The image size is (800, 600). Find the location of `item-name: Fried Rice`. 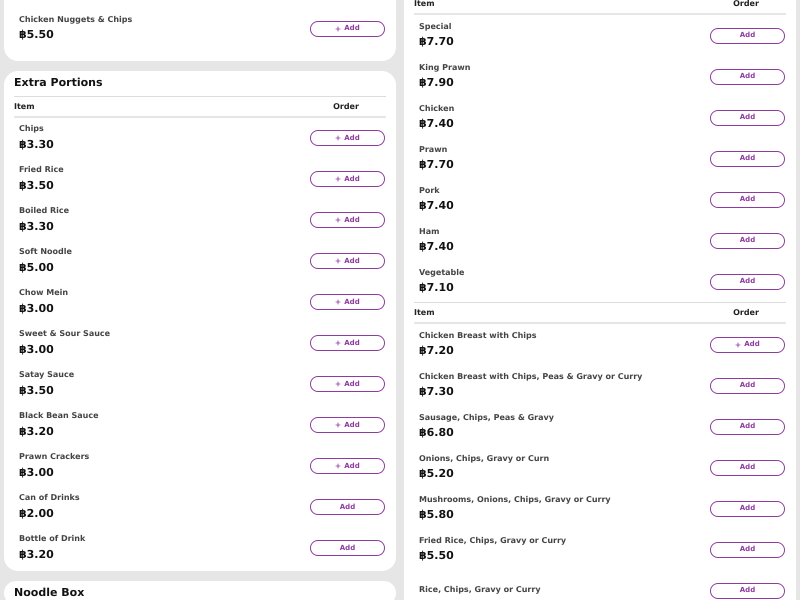

item-name: Fried Rice is located at coordinates (41, 170).